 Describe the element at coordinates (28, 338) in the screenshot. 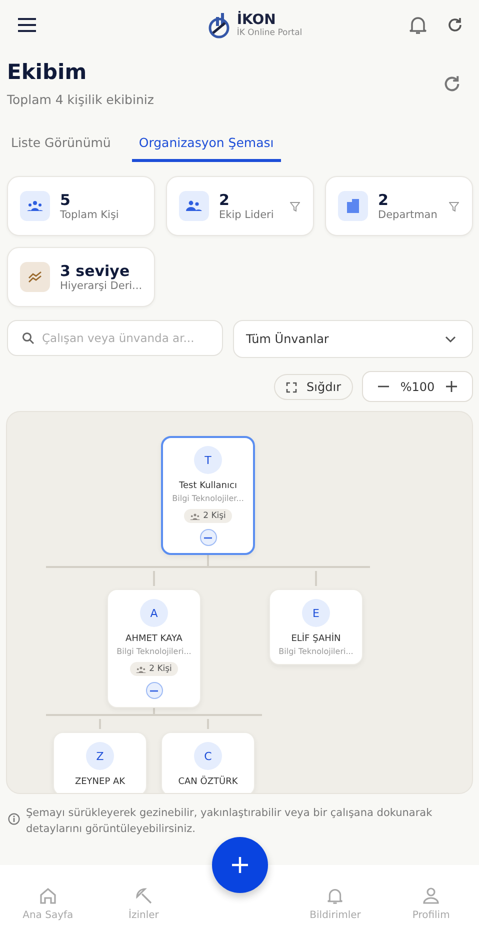

I see `search-icon` at that location.